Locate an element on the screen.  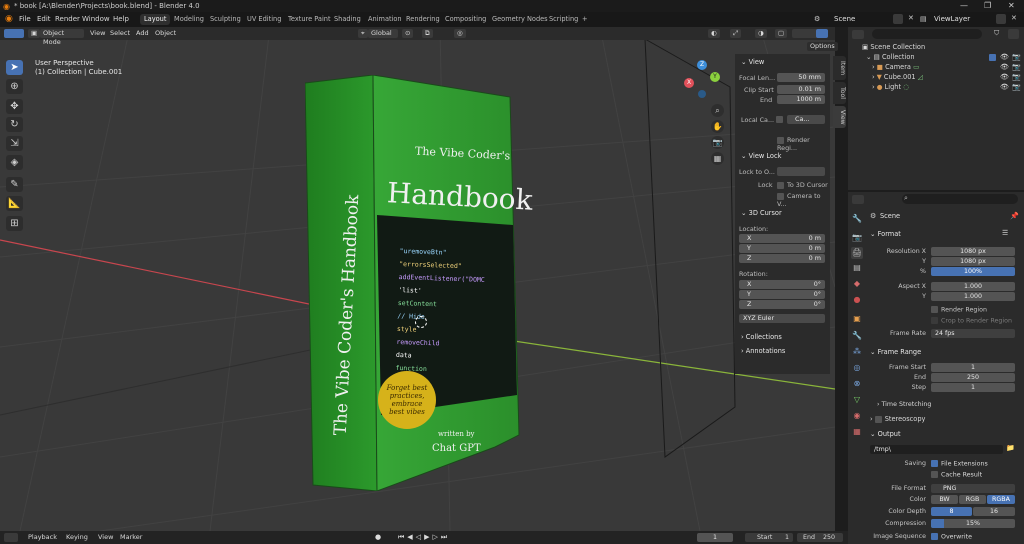
zoom-icon: ⌕ is located at coordinates (717, 110).